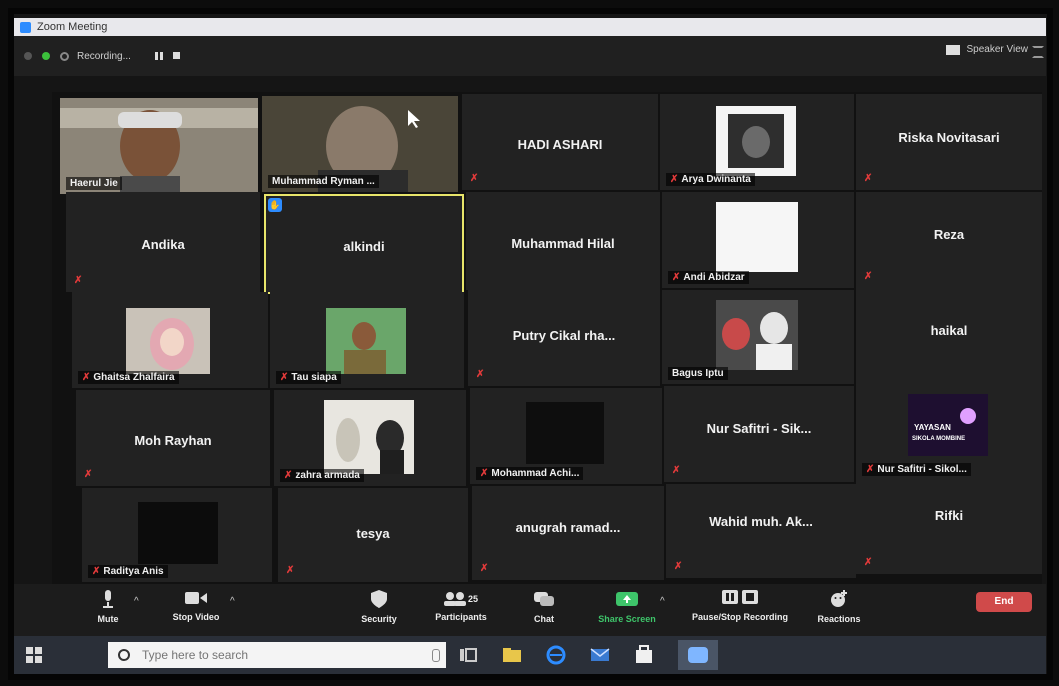  I want to click on file-explorer-icon, so click(512, 655).